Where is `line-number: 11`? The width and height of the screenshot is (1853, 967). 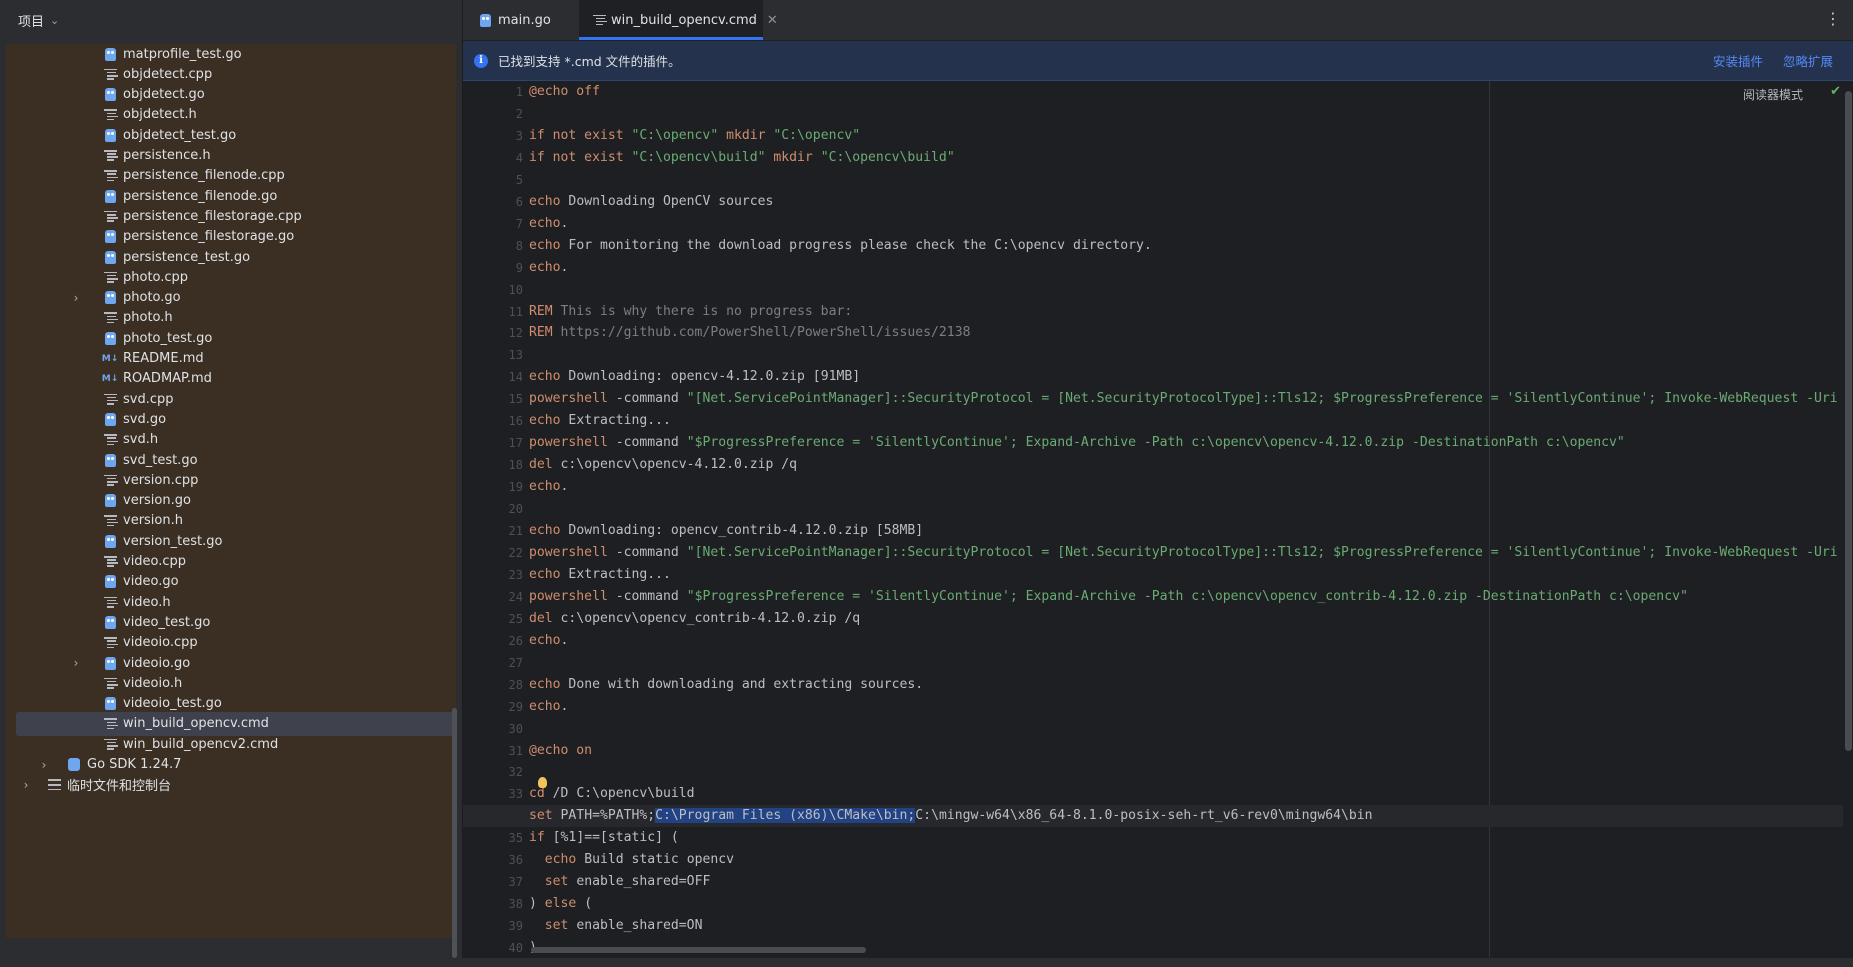 line-number: 11 is located at coordinates (515, 311).